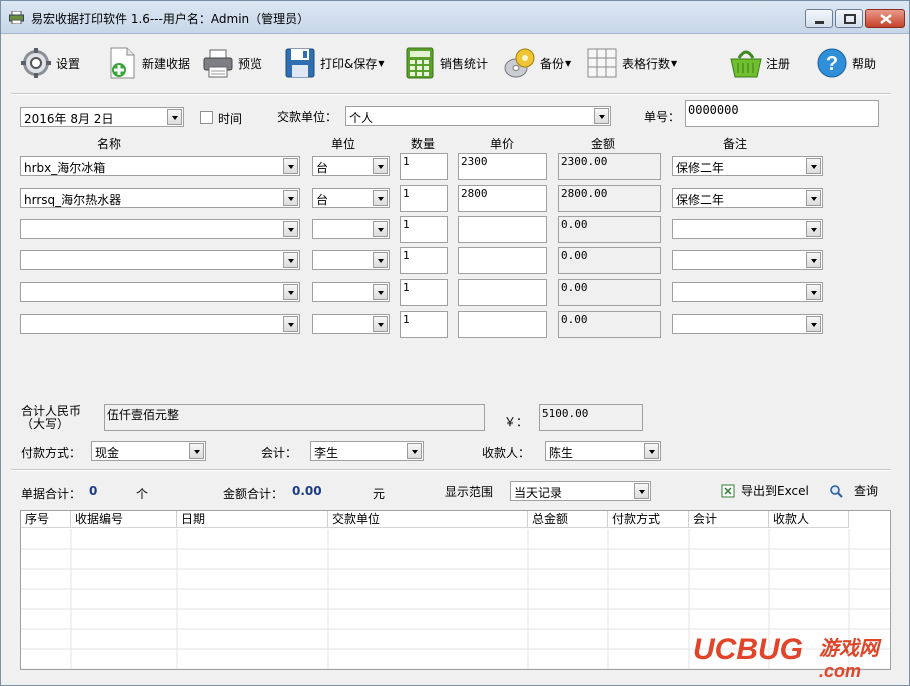 The height and width of the screenshot is (686, 910). What do you see at coordinates (351, 229) in the screenshot?
I see `row-3-unit-field` at bounding box center [351, 229].